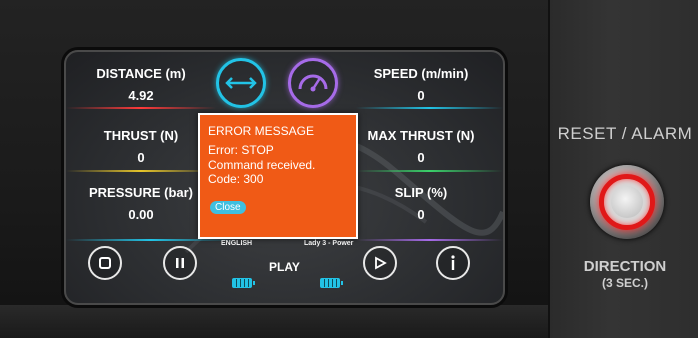 The height and width of the screenshot is (338, 698). I want to click on pressure-label: PRESSURE (bar), so click(141, 192).